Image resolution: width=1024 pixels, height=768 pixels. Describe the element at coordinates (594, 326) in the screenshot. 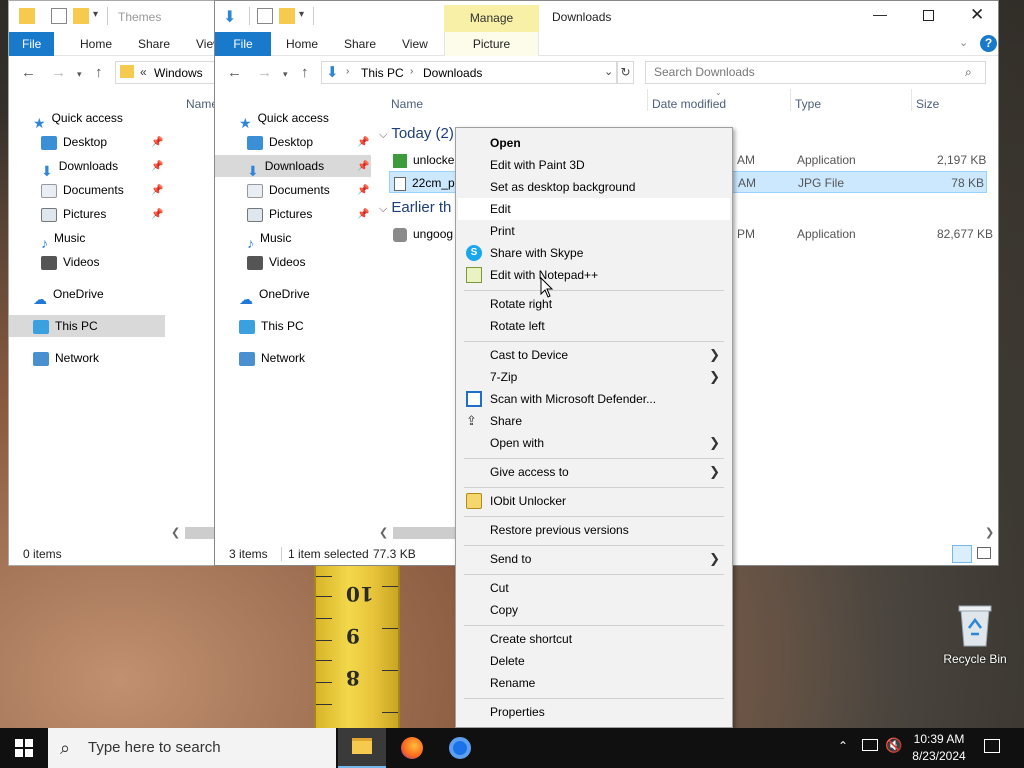

I see `menu-item-rotate-left: Rotate left` at that location.